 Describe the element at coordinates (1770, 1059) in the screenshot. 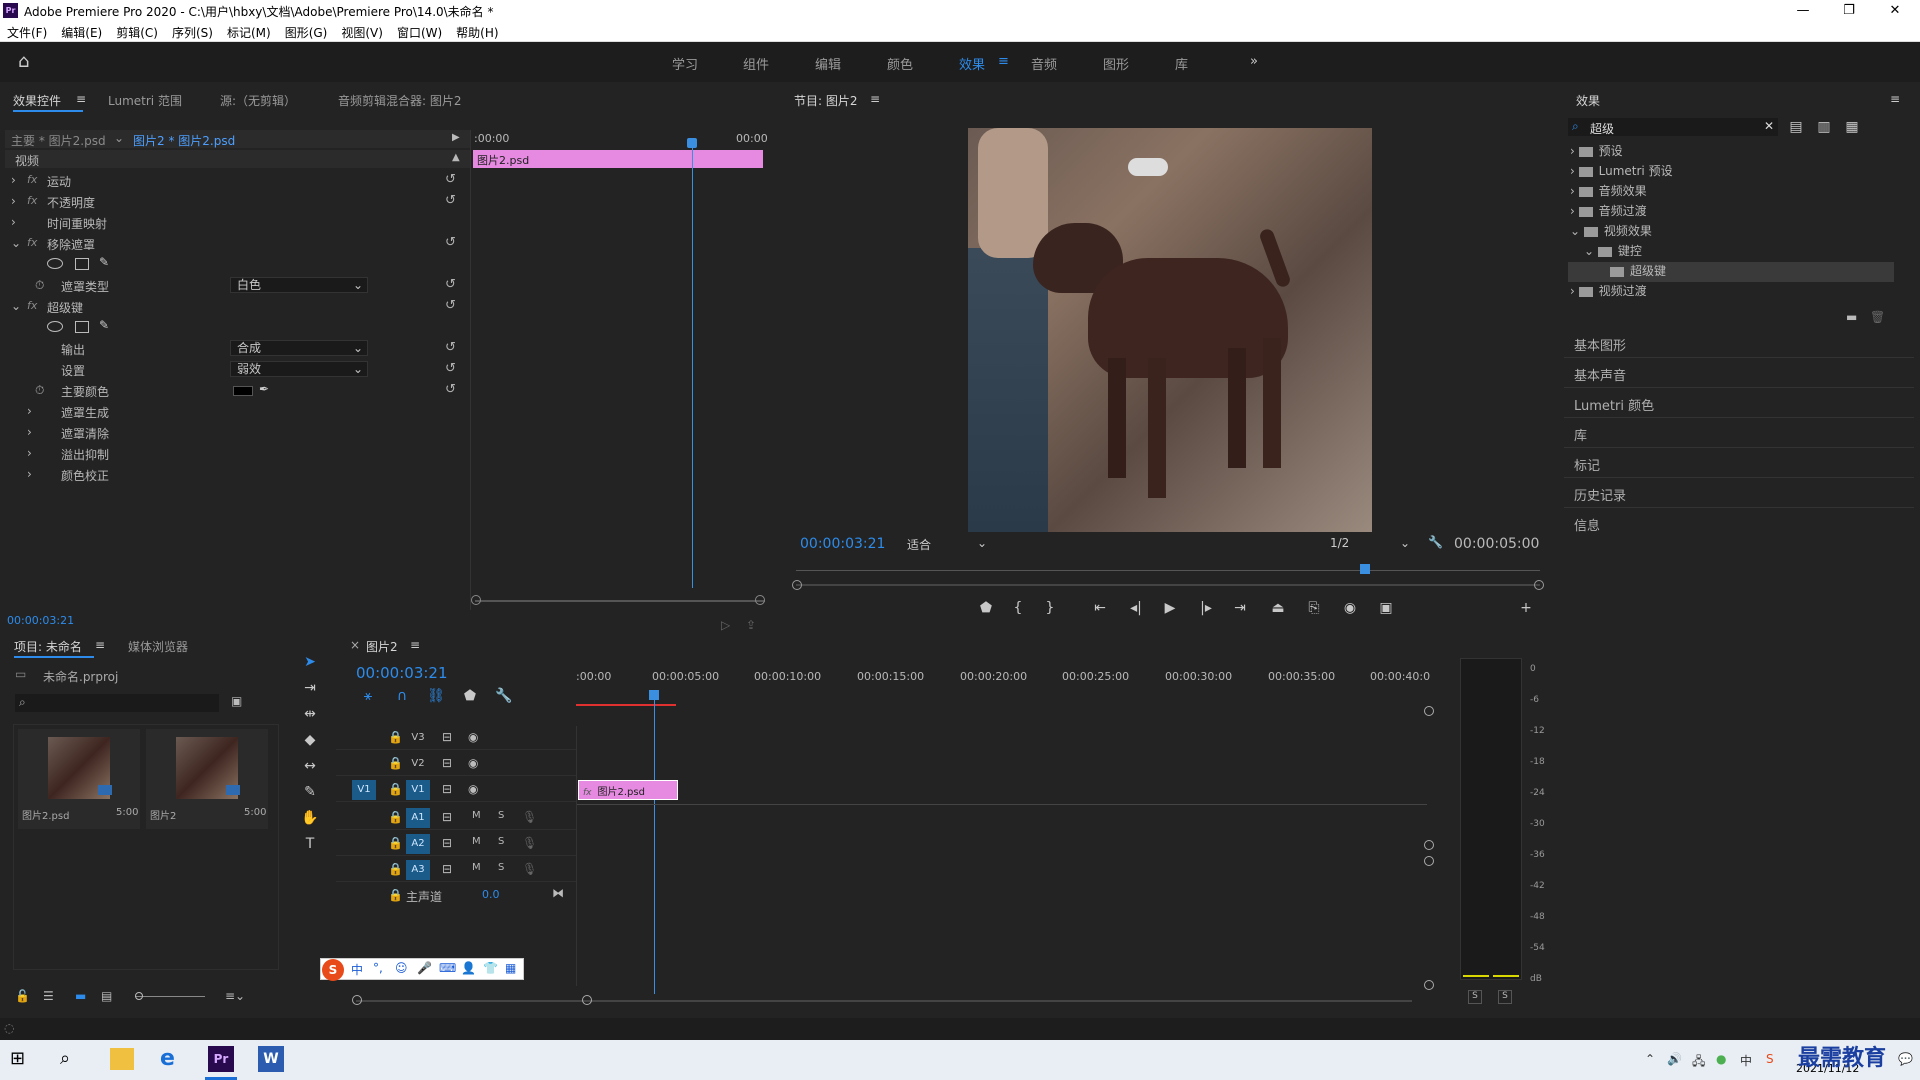

I see `sogou-tray-icon: S` at that location.